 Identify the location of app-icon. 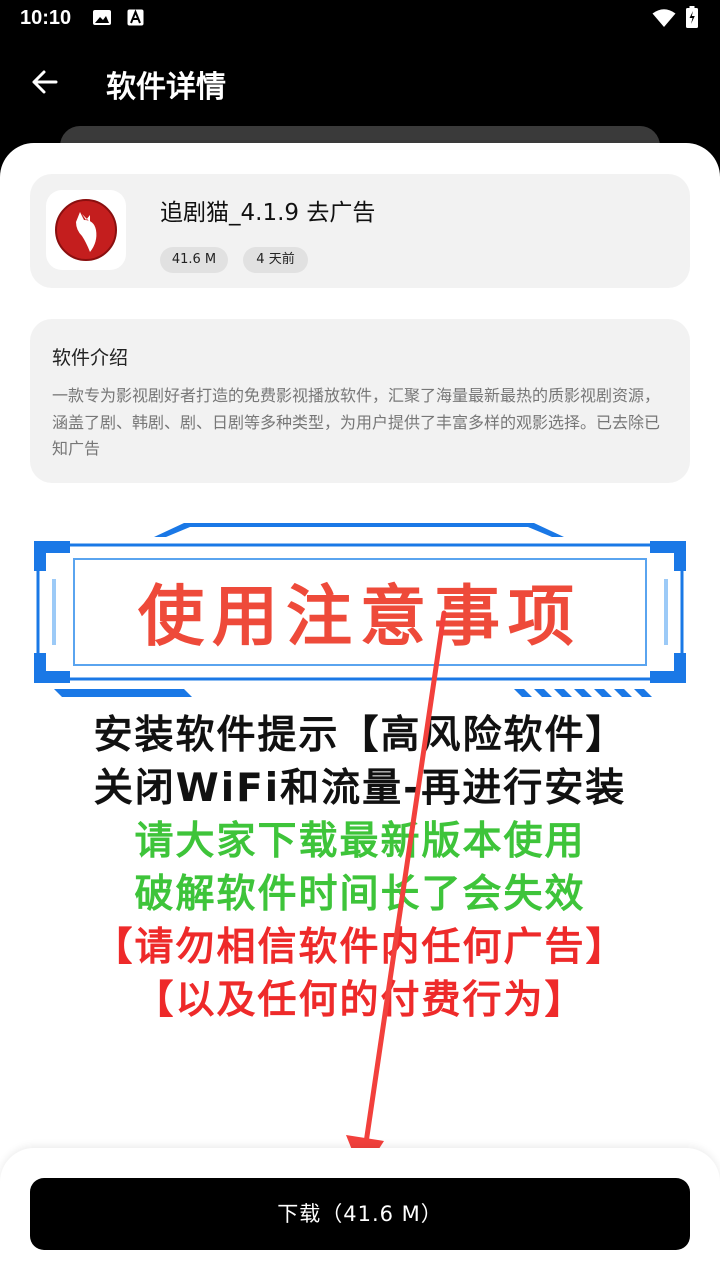
(86, 230).